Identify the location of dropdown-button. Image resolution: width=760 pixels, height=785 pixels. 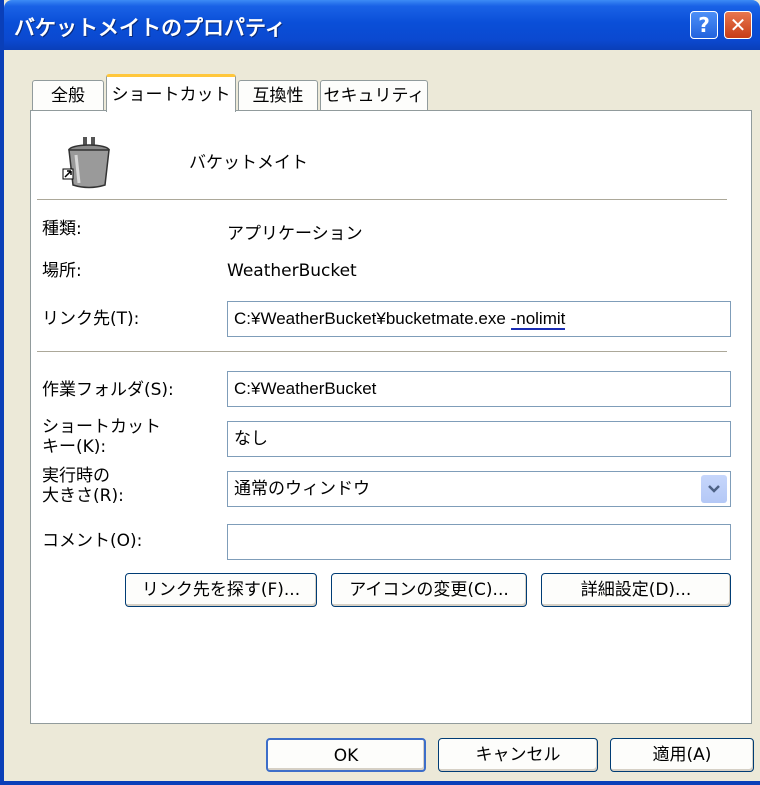
(714, 489).